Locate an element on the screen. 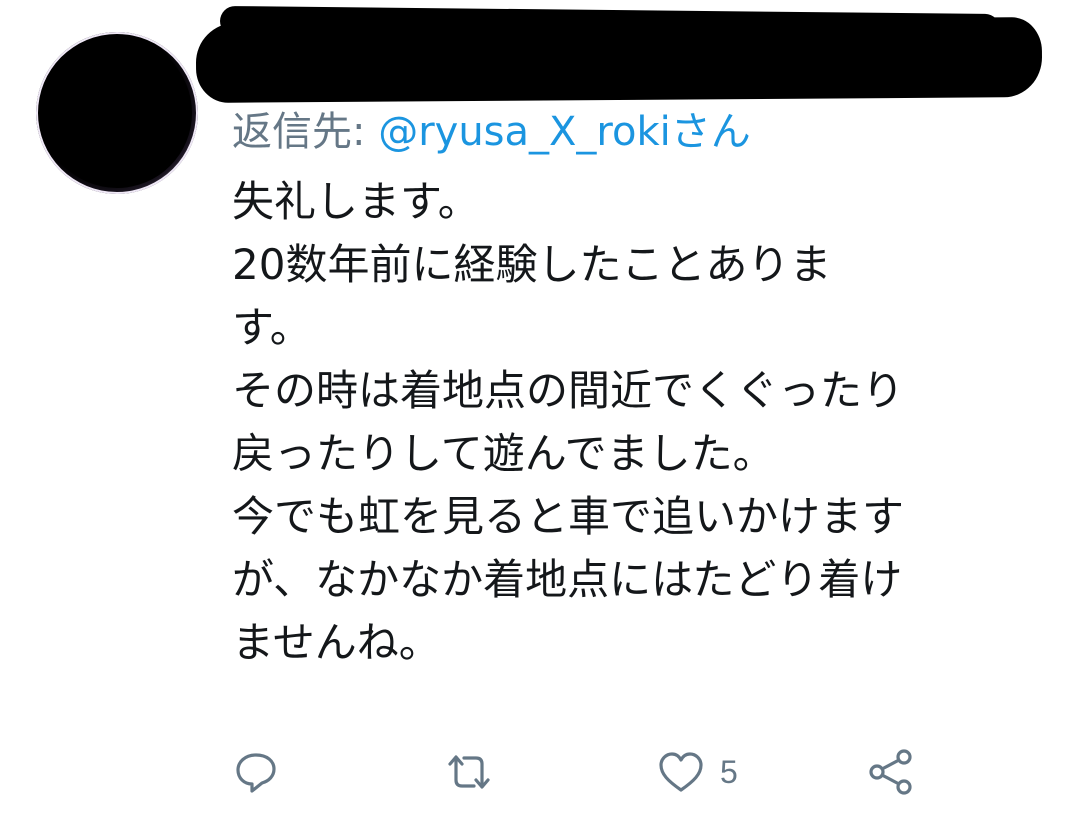 Image resolution: width=1080 pixels, height=820 pixels. tweet-actions: 5 is located at coordinates (582, 772).